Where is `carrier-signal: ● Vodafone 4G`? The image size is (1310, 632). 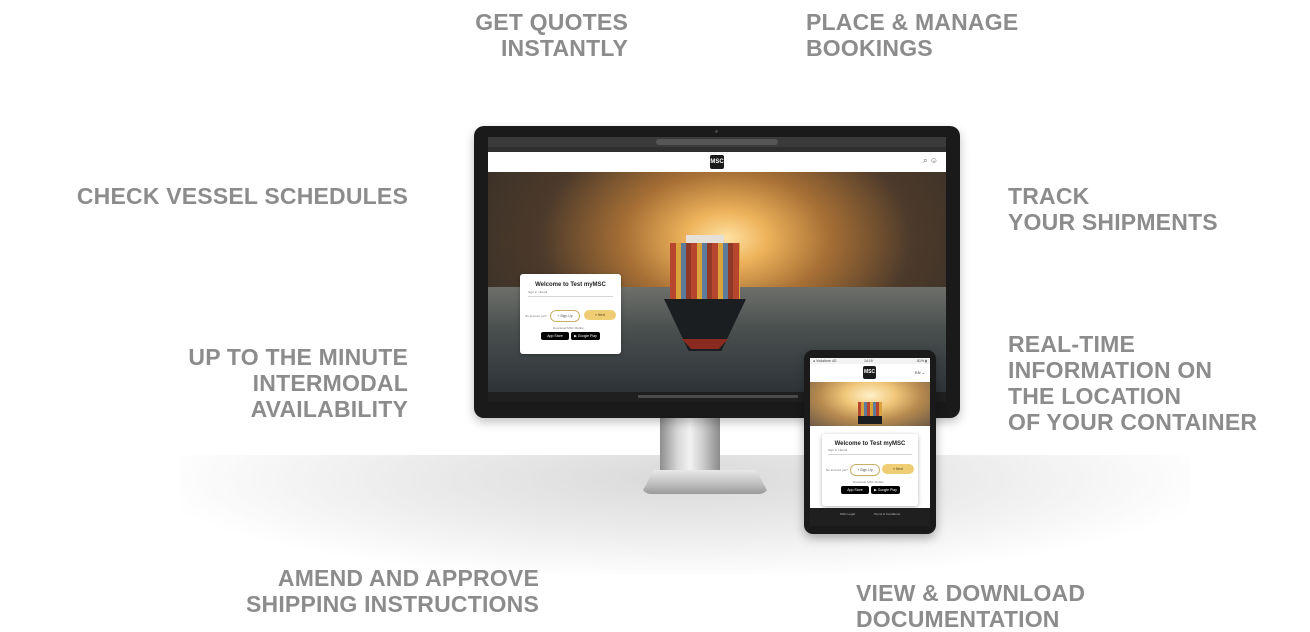
carrier-signal: ● Vodafone 4G is located at coordinates (825, 361).